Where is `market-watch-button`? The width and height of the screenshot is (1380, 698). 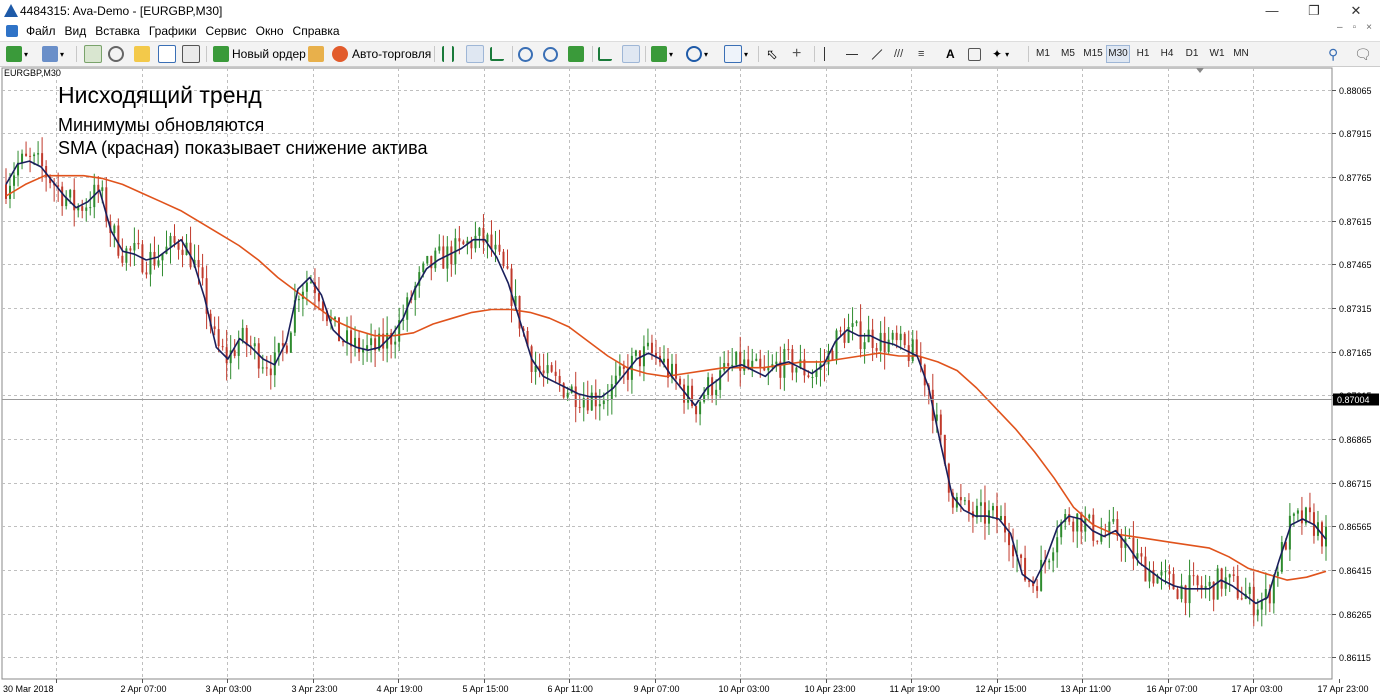 market-watch-button is located at coordinates (93, 54).